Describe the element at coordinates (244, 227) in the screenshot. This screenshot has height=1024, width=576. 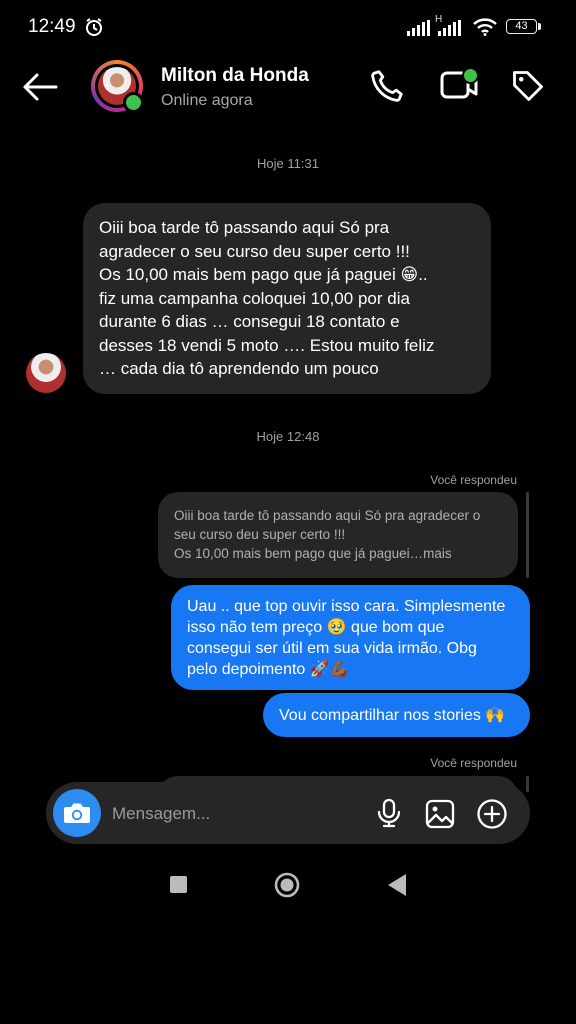
I see `message-line: Oiii boa tarde tô passando aqui Só pra` at that location.